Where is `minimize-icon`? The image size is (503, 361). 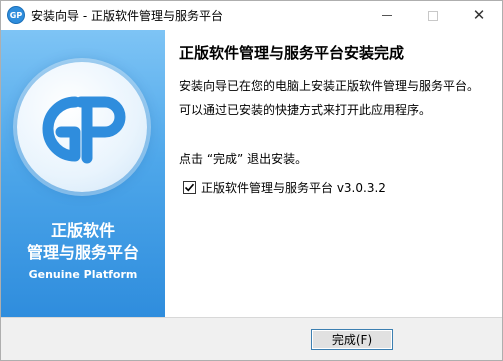 minimize-icon is located at coordinates (387, 15).